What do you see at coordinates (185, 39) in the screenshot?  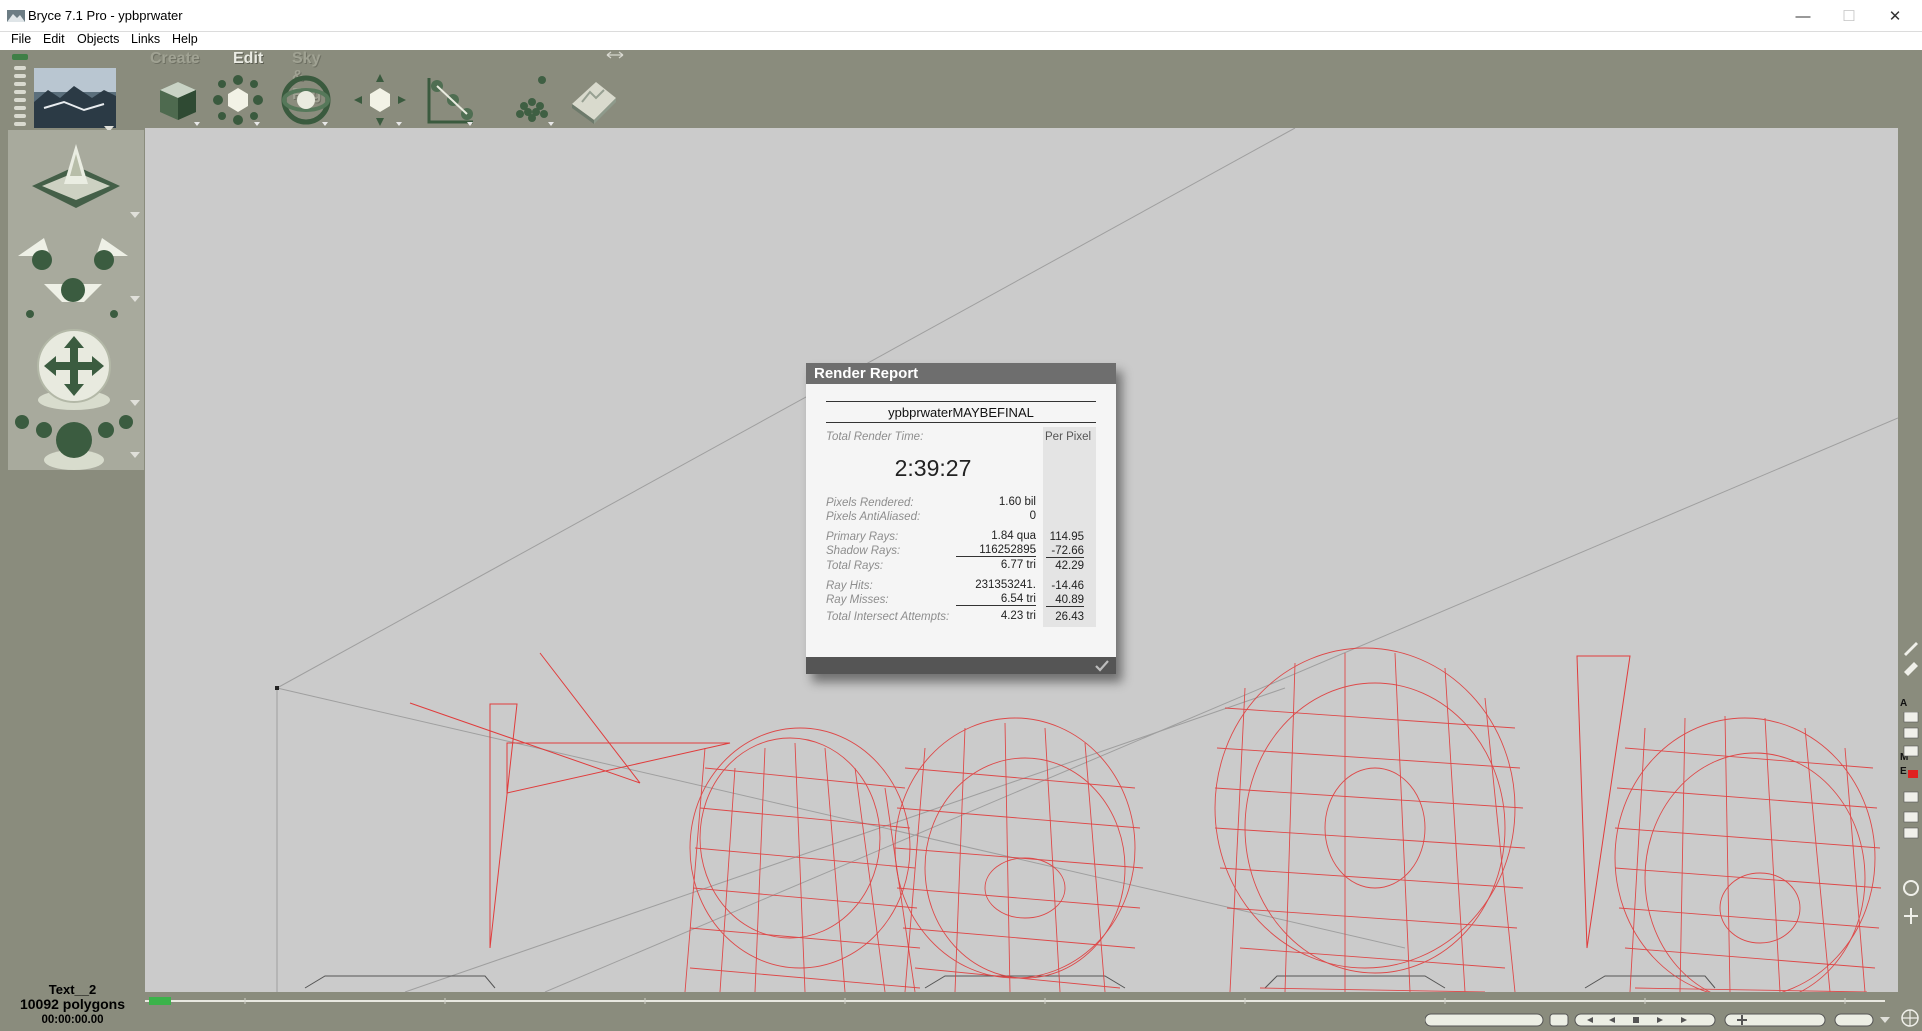 I see `menu-help: Help` at bounding box center [185, 39].